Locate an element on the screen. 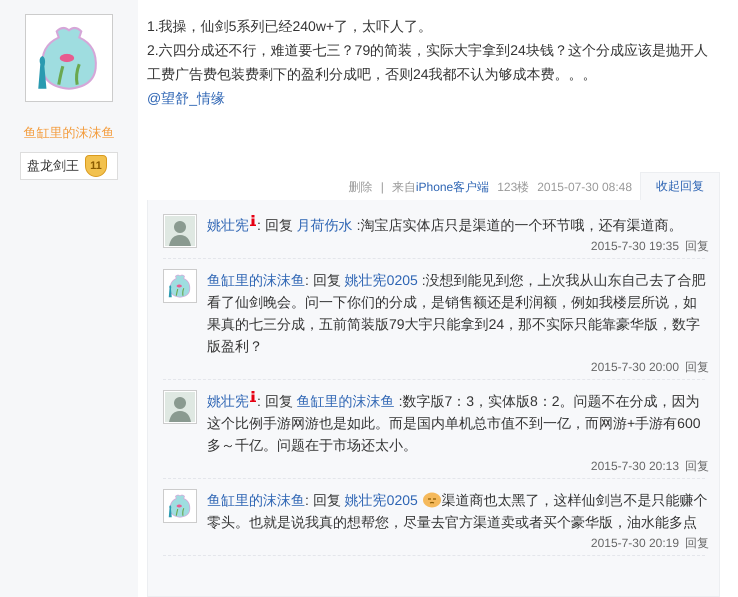 The width and height of the screenshot is (738, 597). post-time: 2015-07-30 08:48 is located at coordinates (584, 187).